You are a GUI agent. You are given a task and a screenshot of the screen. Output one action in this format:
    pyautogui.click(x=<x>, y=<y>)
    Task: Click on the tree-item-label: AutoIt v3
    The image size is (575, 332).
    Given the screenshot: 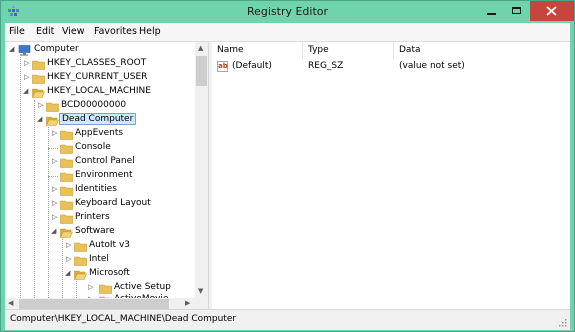 What is the action you would take?
    pyautogui.click(x=109, y=245)
    